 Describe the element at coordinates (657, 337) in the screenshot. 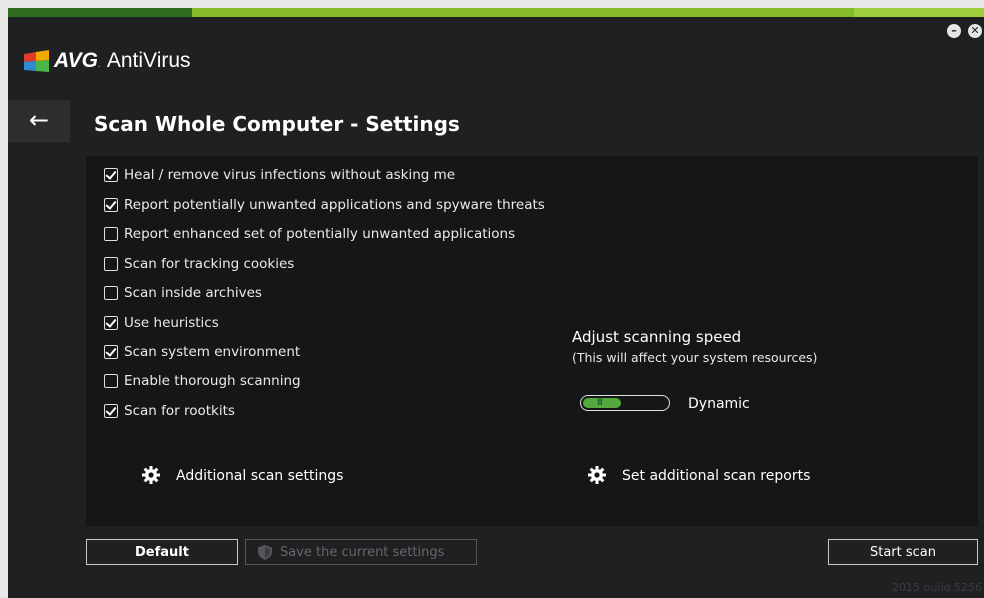

I see `speed-title: Adjust scanning speed` at that location.